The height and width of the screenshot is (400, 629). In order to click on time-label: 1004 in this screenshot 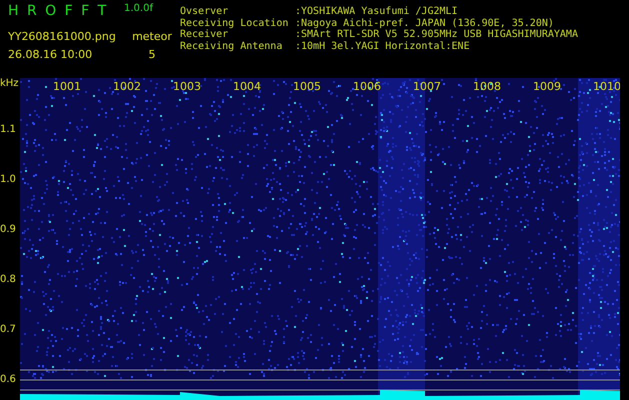, I will do `click(247, 86)`.